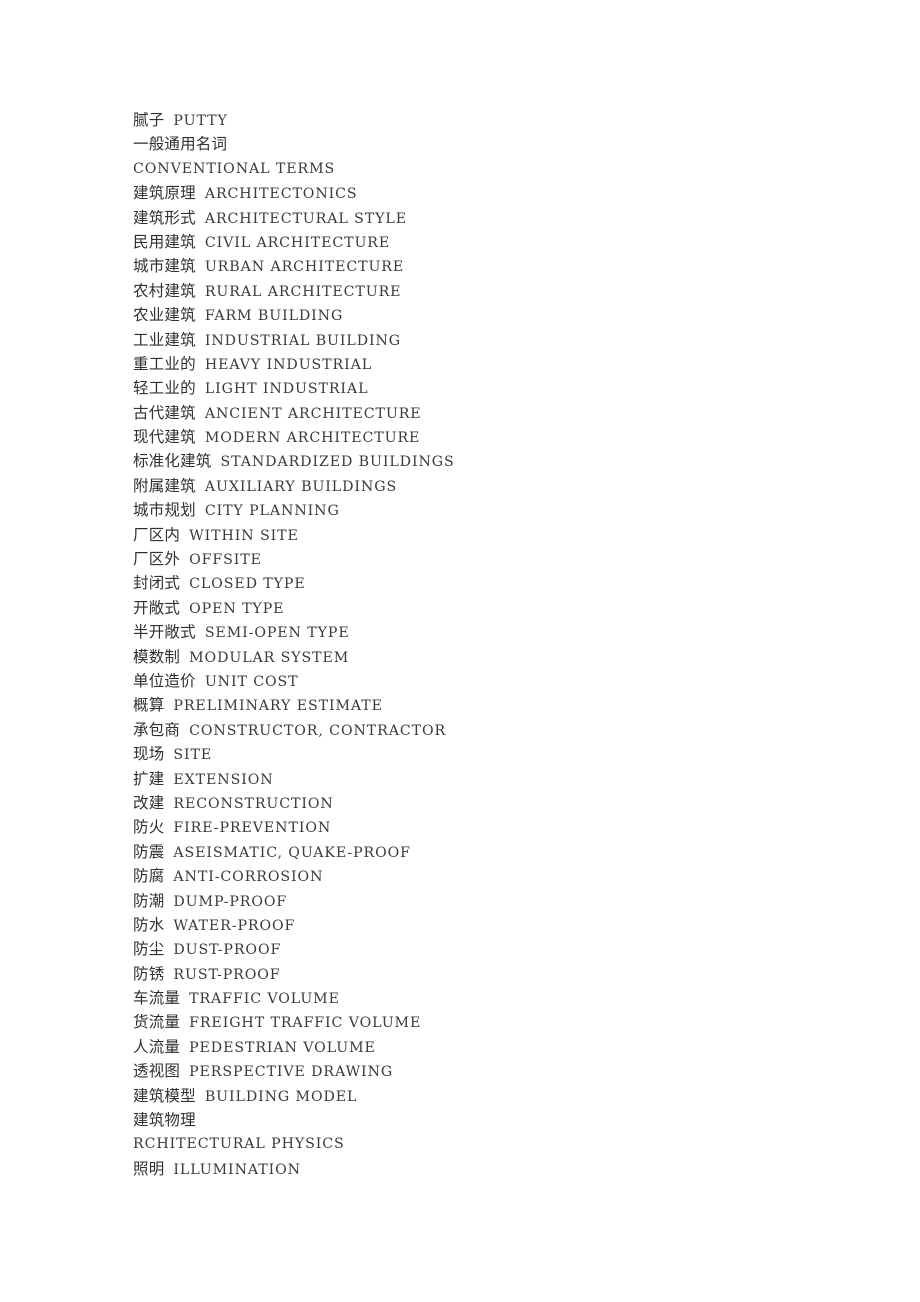  I want to click on glossary-entry: 模数制 MODULAR SYSTEM, so click(503, 657).